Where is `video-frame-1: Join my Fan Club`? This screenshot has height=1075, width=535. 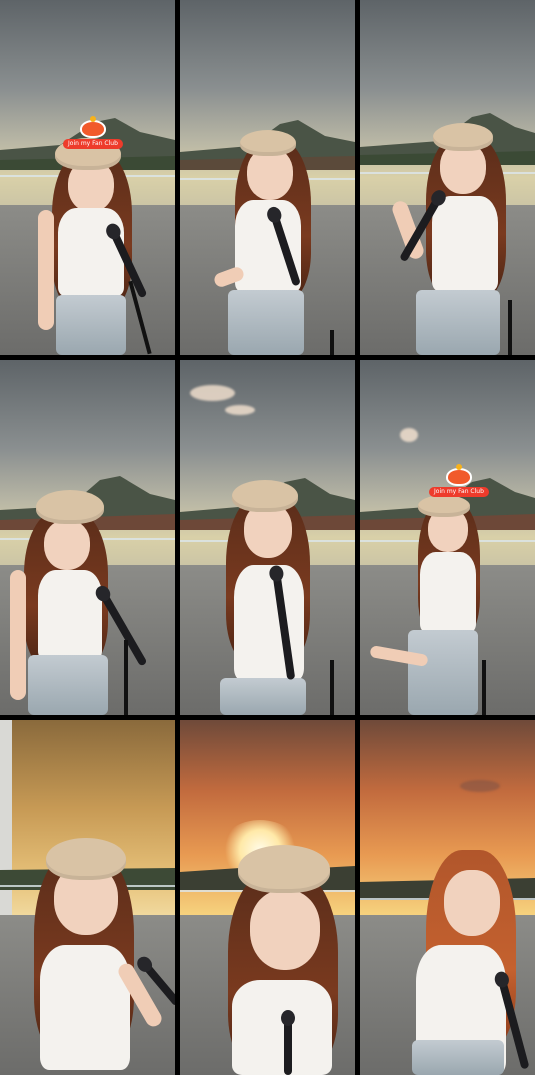
video-frame-1: Join my Fan Club is located at coordinates (87, 177).